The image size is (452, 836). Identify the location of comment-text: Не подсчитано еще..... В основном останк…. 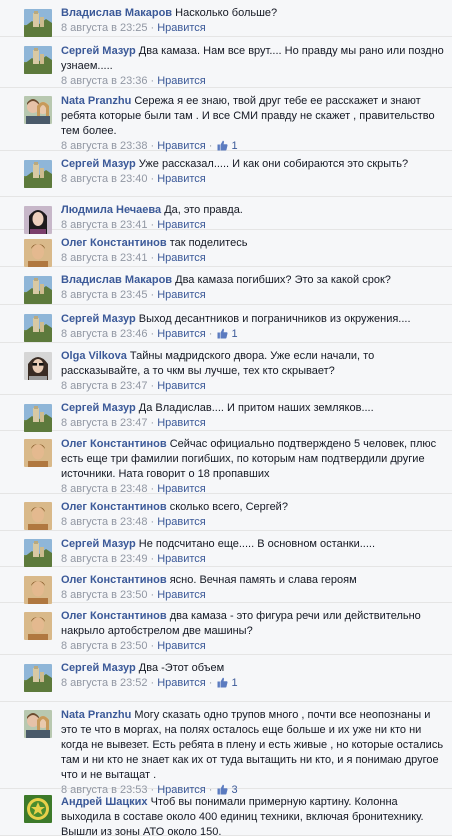
(257, 544).